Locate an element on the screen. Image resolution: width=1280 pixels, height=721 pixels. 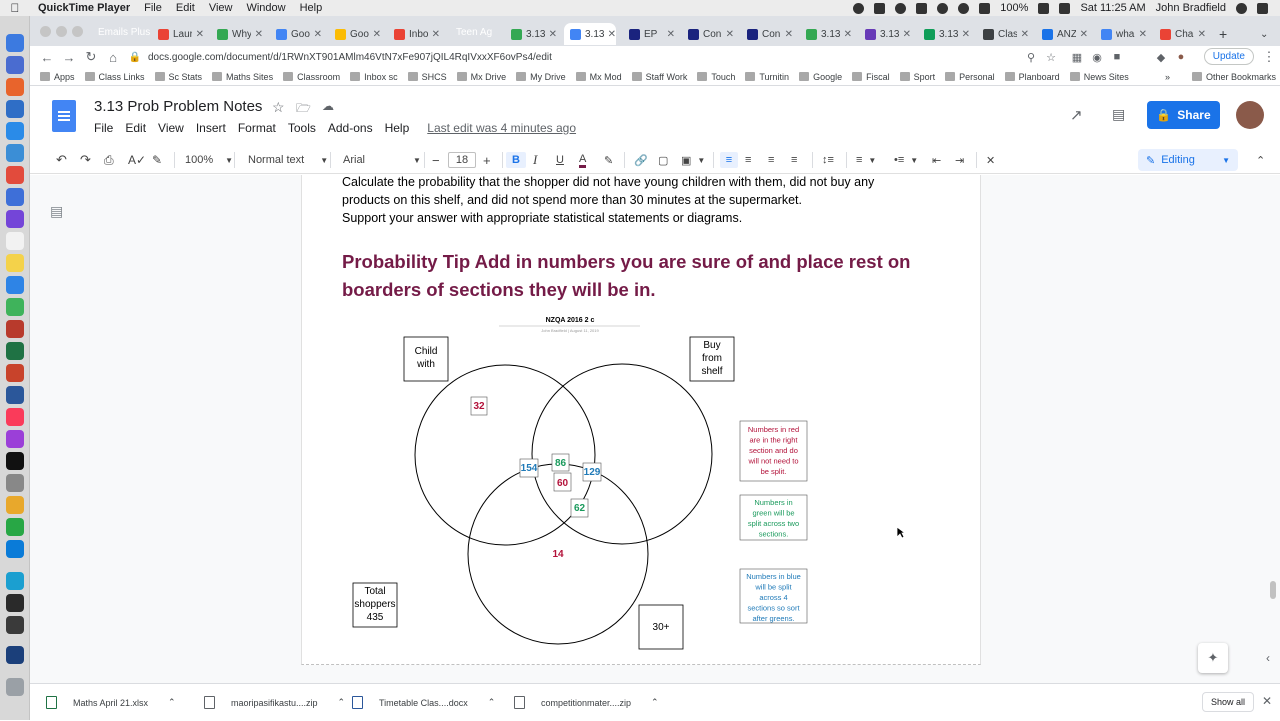
bookmark-item: Sc Stats is located at coordinates (178, 77).